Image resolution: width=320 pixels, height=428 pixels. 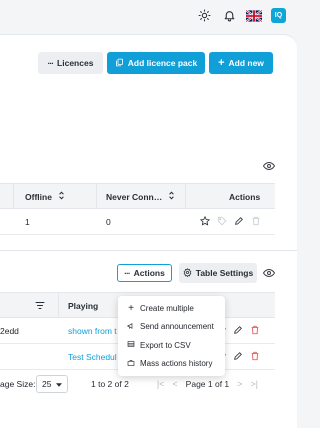 What do you see at coordinates (40, 306) in the screenshot?
I see `filter-icon` at bounding box center [40, 306].